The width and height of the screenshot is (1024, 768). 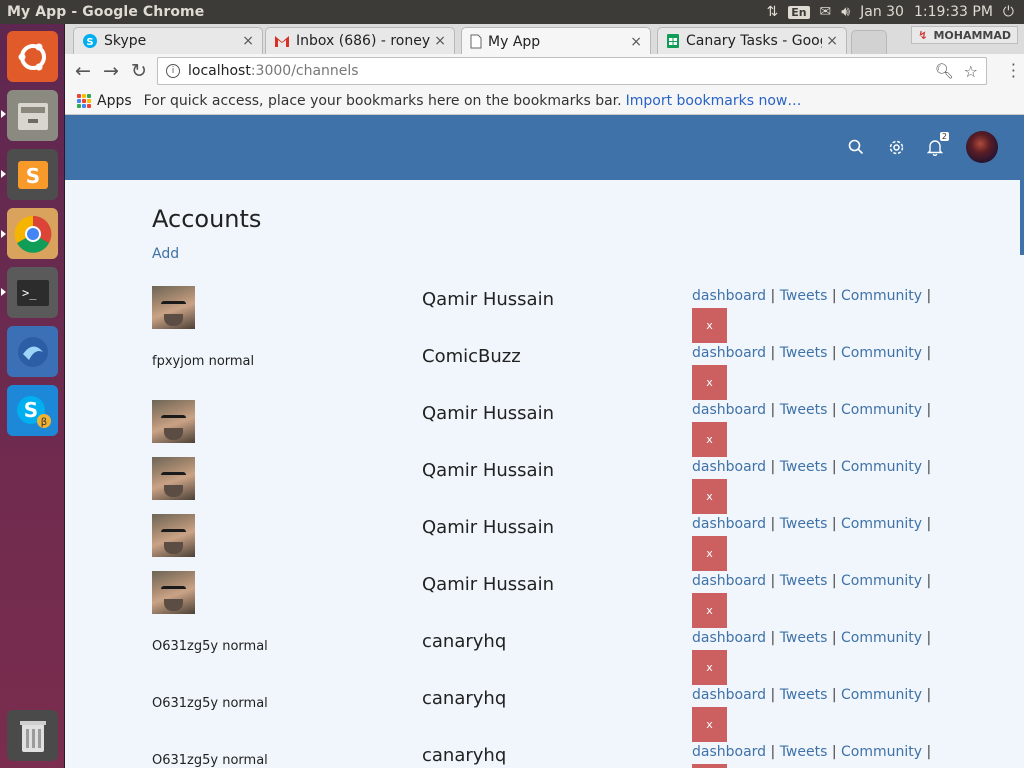 What do you see at coordinates (168, 40) in the screenshot?
I see `tab-skype: S Skype ×` at bounding box center [168, 40].